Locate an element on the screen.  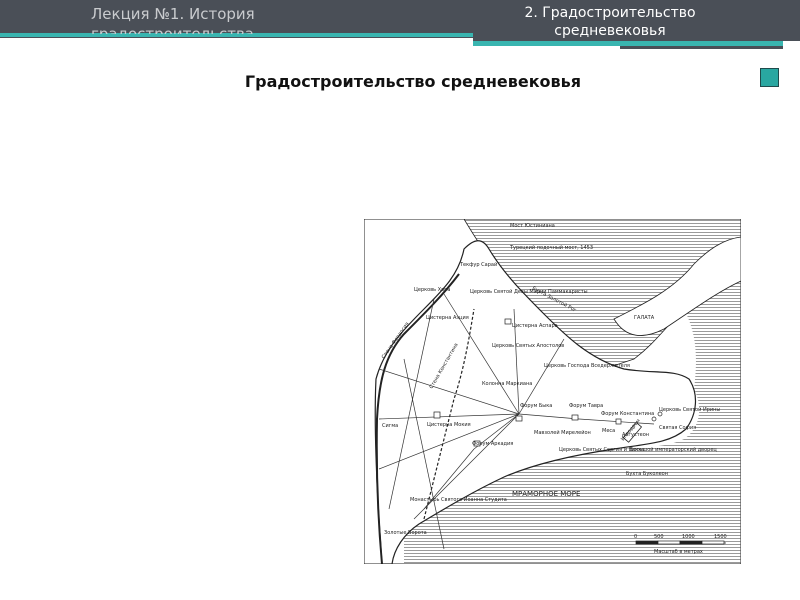
label-forum-tauri: Форум Тавра is located at coordinates (586, 406).